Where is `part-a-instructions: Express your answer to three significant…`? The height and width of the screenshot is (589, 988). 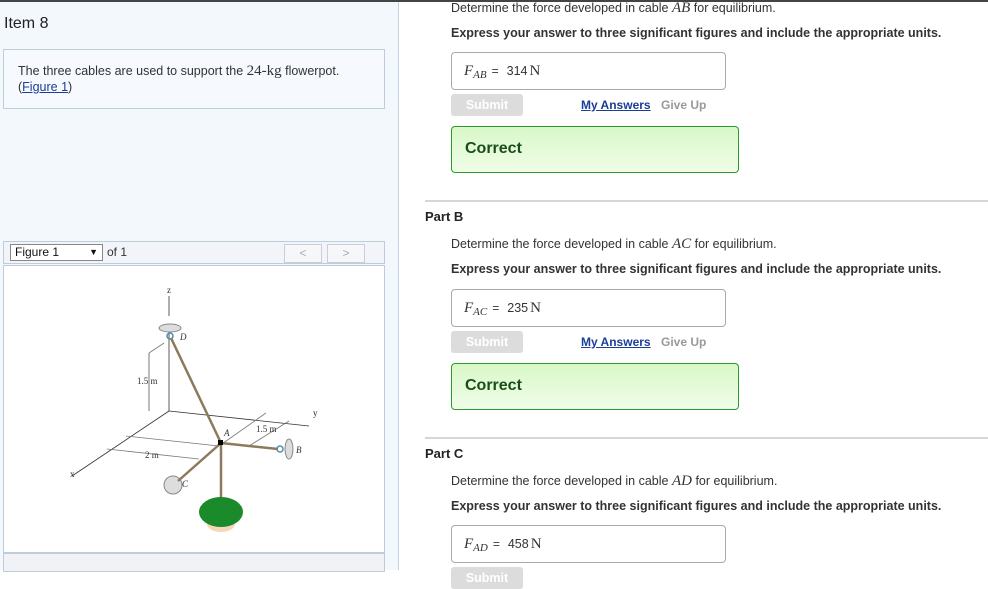
part-a-instructions: Express your answer to three significant… is located at coordinates (696, 33).